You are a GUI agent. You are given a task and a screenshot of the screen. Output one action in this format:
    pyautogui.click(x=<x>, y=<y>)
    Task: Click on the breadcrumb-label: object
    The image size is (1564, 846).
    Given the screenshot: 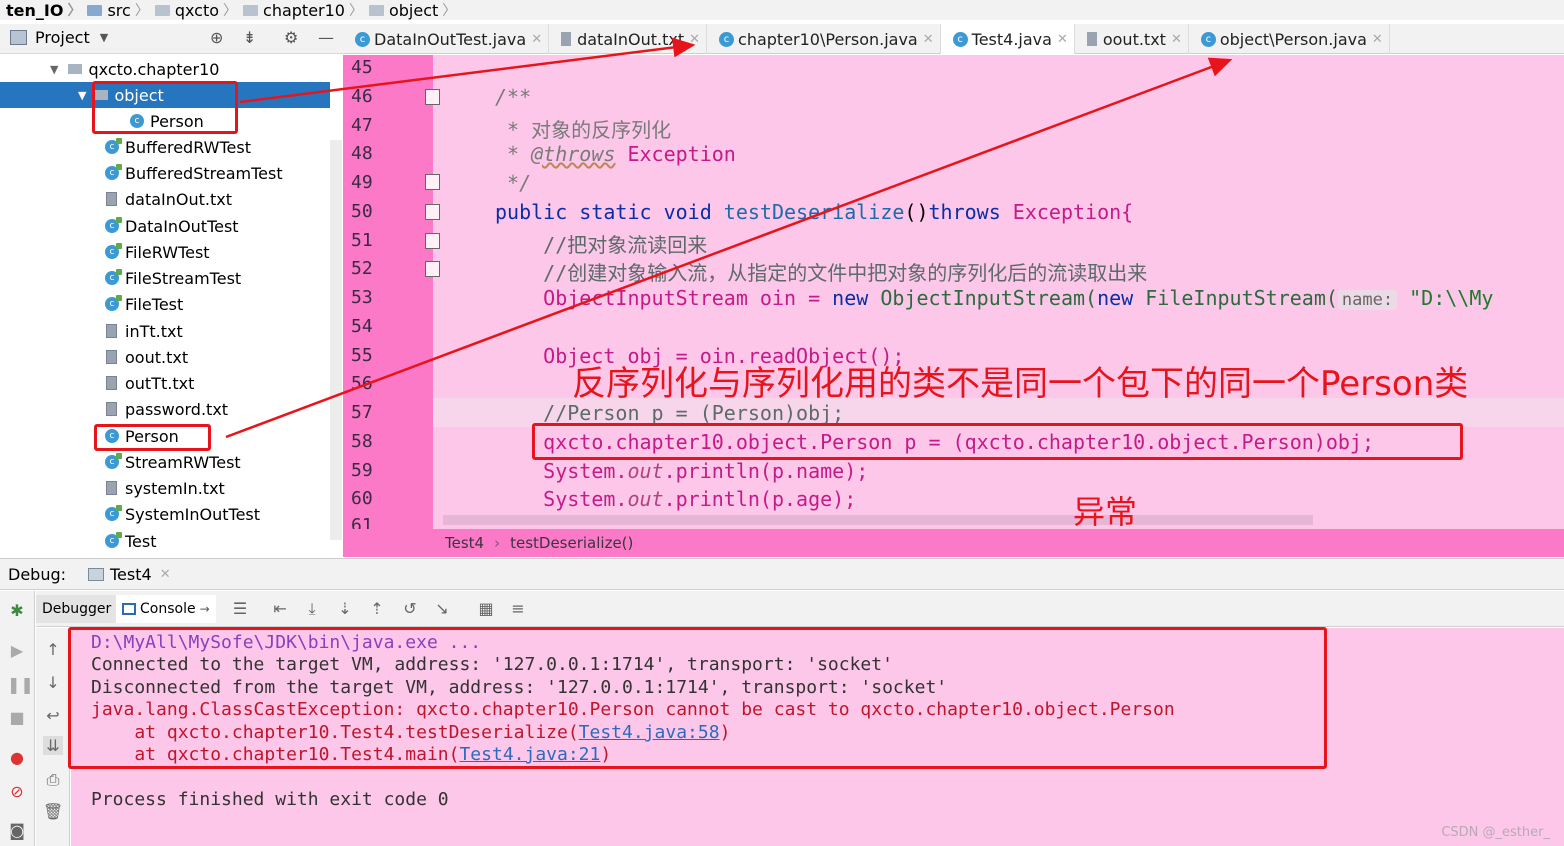 What is the action you would take?
    pyautogui.click(x=413, y=10)
    